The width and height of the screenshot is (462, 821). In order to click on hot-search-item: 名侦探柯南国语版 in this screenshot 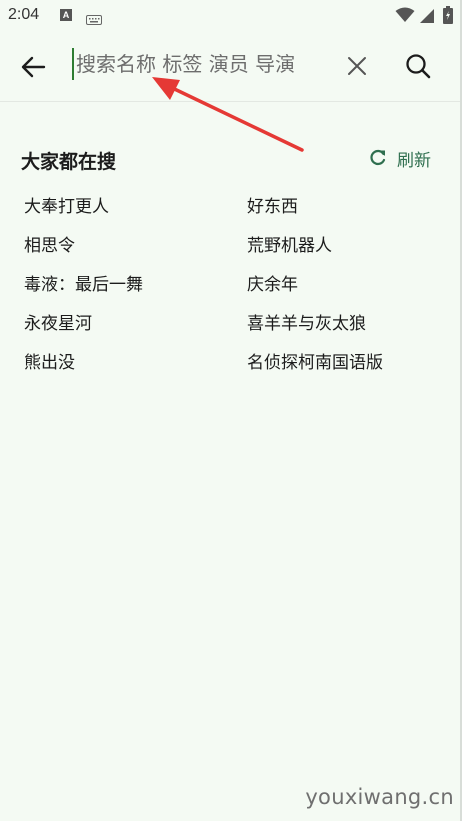, I will do `click(345, 367)`.